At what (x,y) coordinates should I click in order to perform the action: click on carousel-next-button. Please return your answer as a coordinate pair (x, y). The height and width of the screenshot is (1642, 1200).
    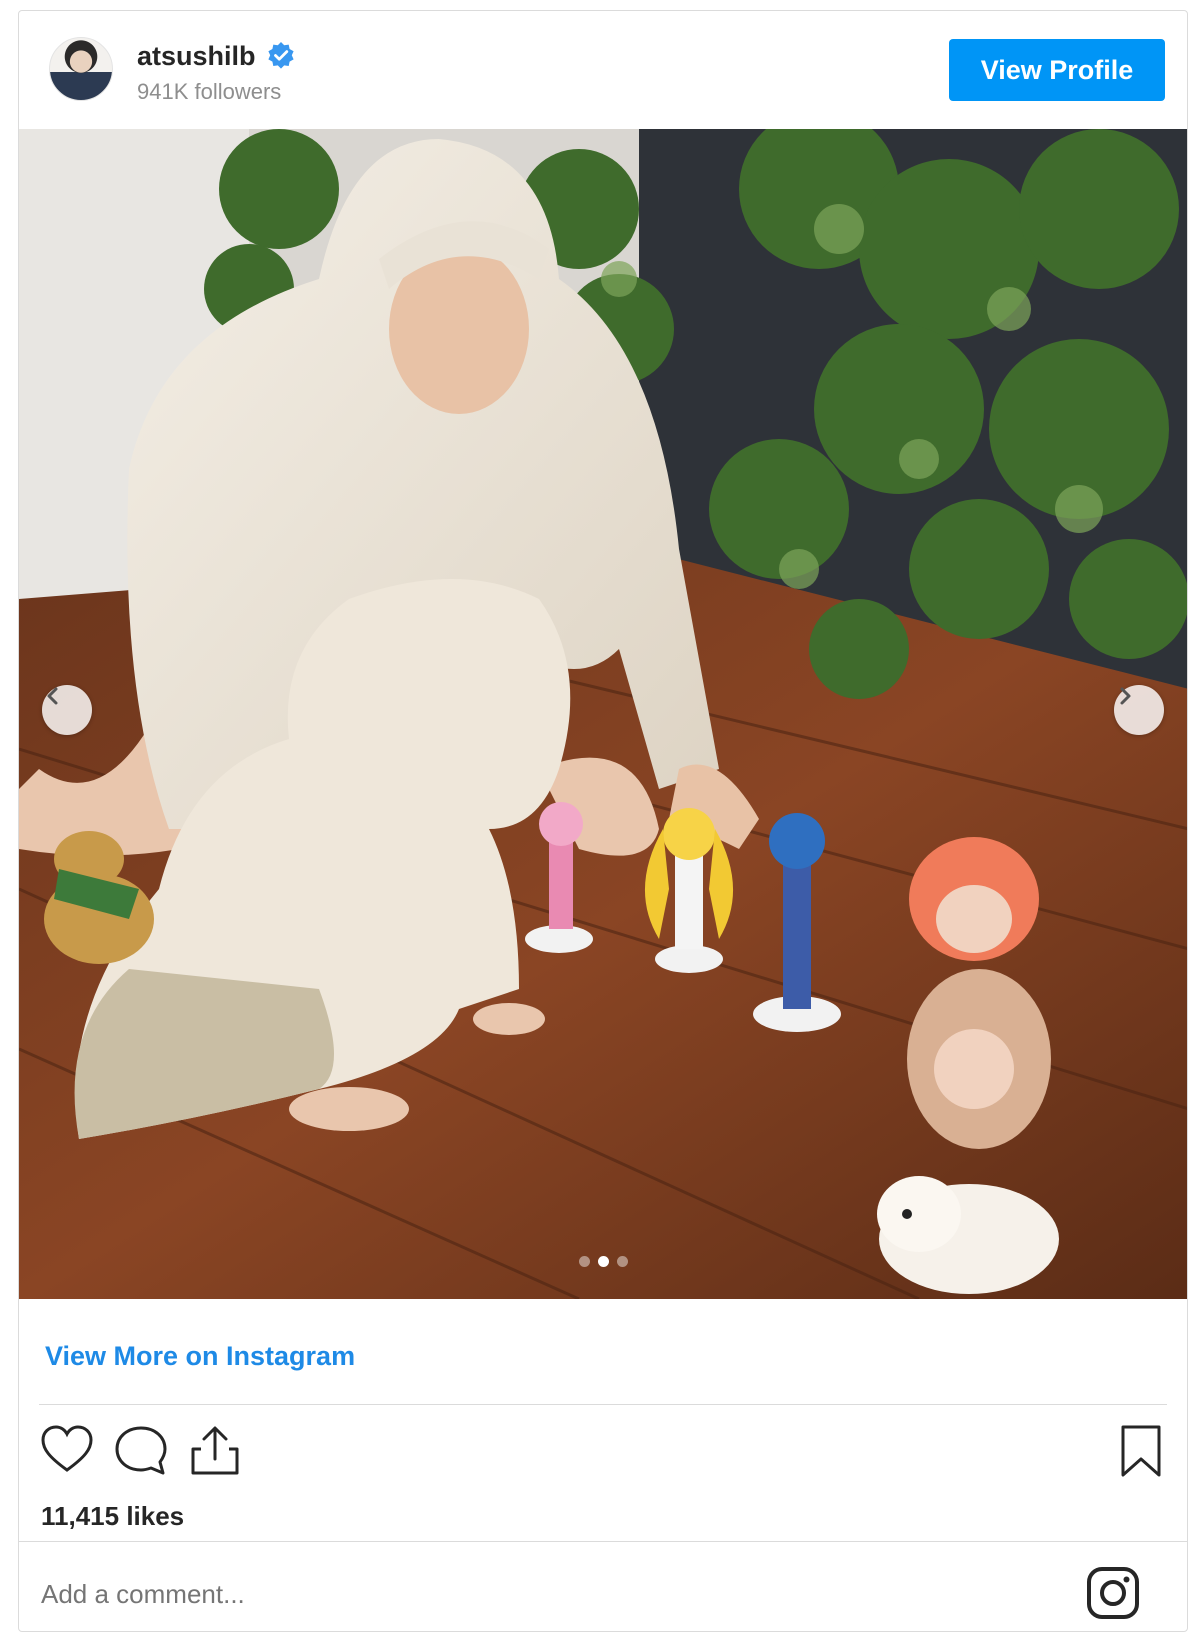
    Looking at the image, I should click on (1139, 710).